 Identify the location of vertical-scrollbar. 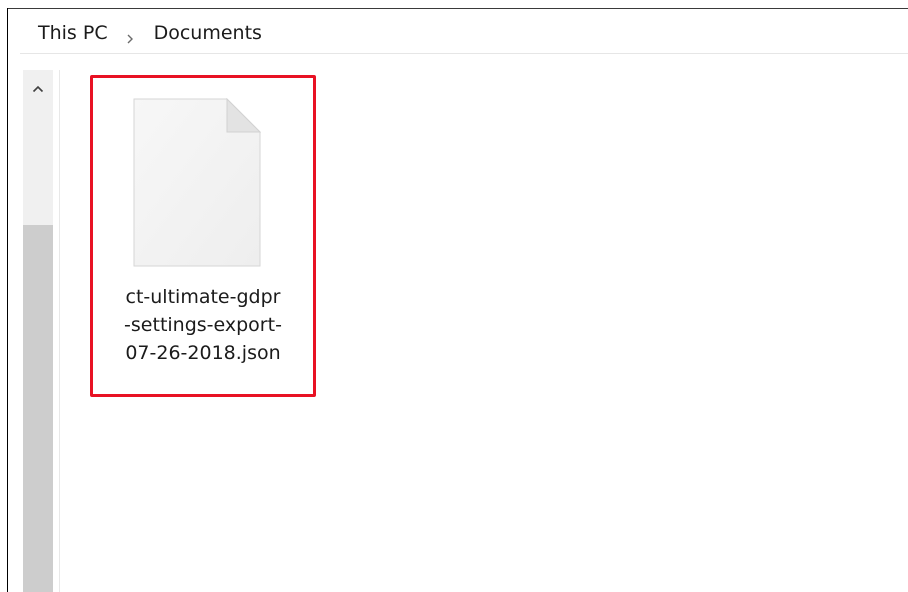
(38, 331).